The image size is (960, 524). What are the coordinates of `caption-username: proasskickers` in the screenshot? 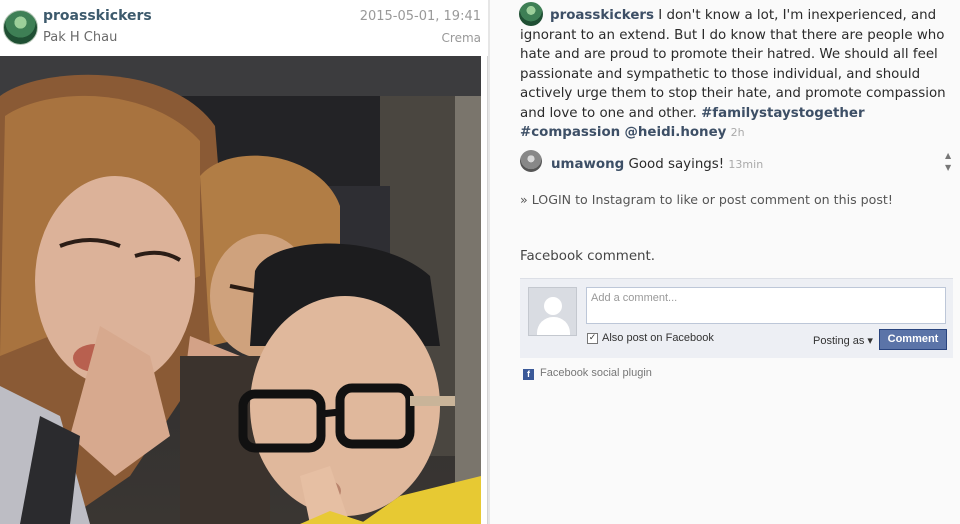 It's located at (602, 15).